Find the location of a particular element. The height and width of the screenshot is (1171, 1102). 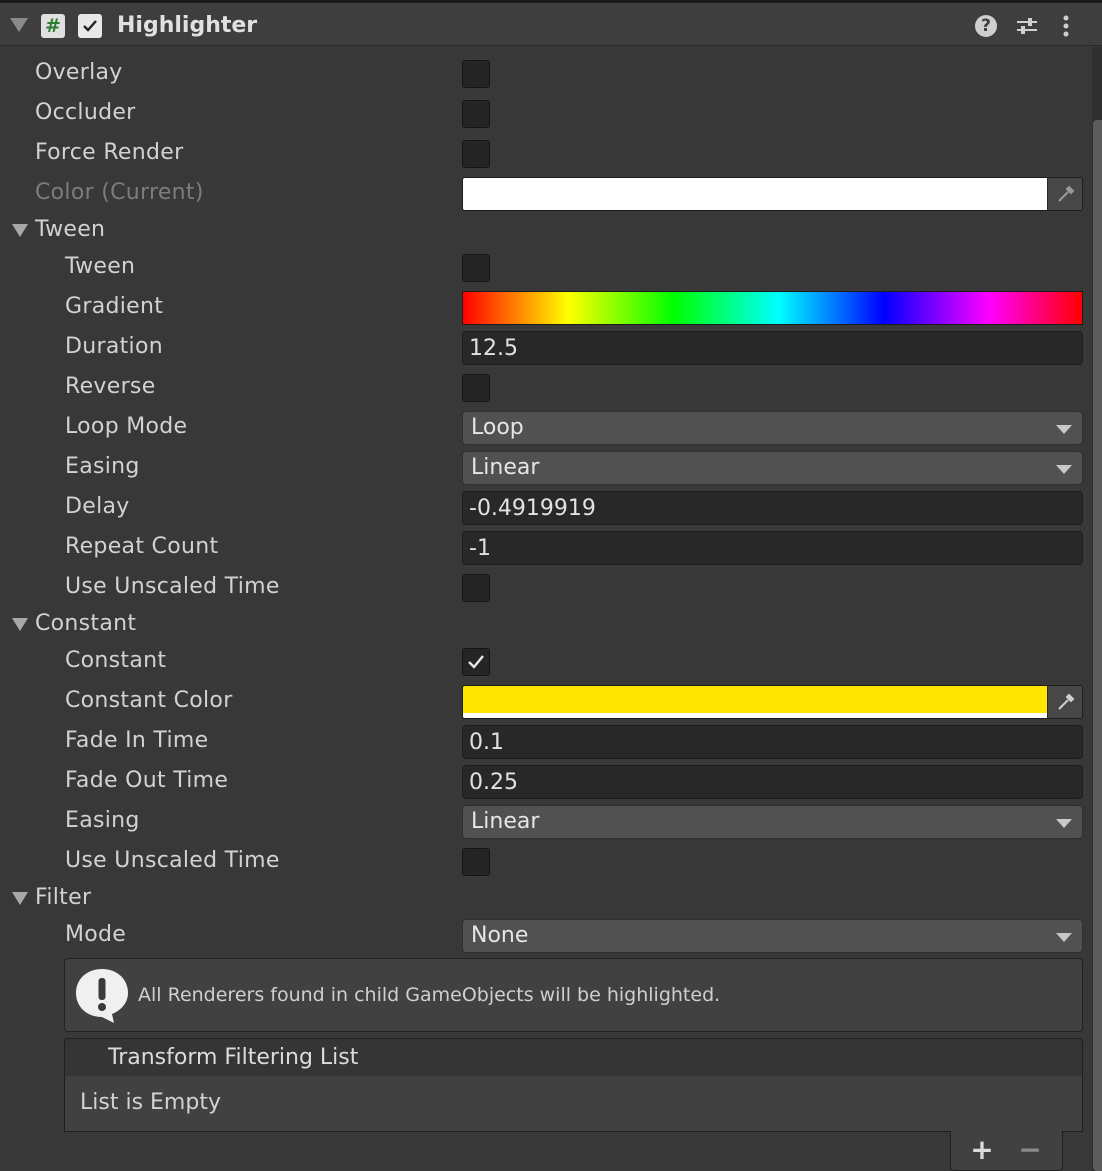

fade-out-value: 0.25 is located at coordinates (493, 782).